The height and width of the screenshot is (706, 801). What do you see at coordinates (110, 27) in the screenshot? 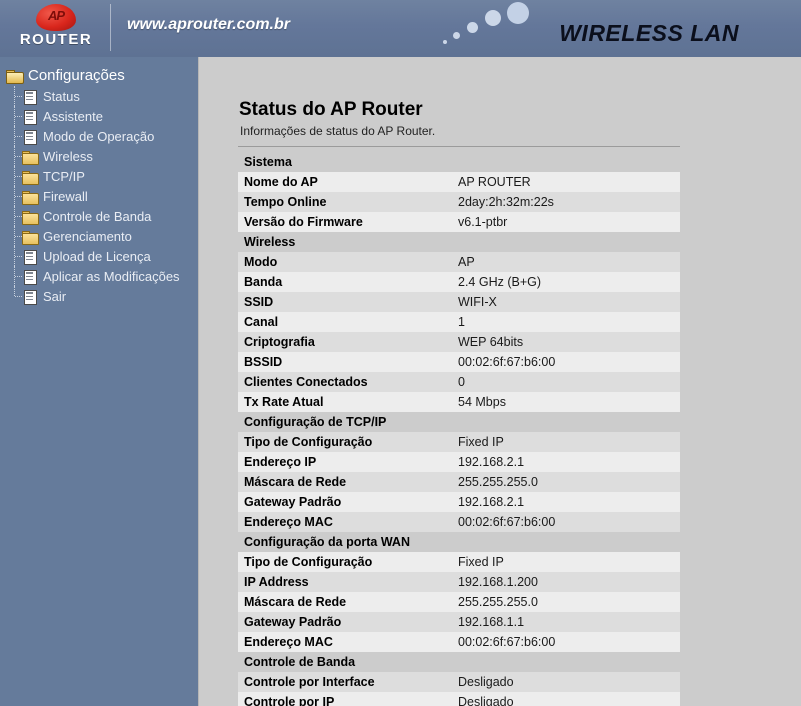
I see `header-divider` at bounding box center [110, 27].